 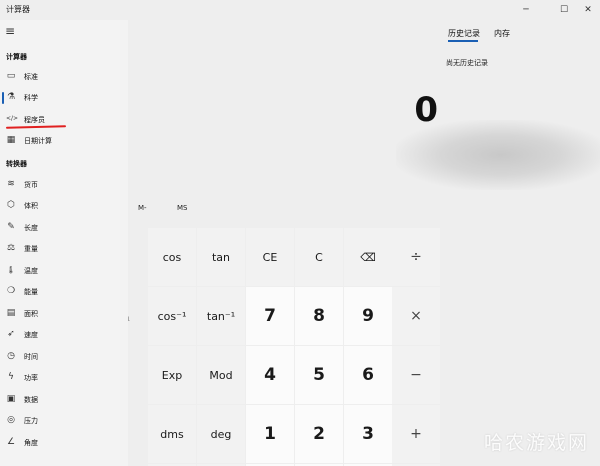 What do you see at coordinates (11, 184) in the screenshot?
I see `currency-icon: ≋` at bounding box center [11, 184].